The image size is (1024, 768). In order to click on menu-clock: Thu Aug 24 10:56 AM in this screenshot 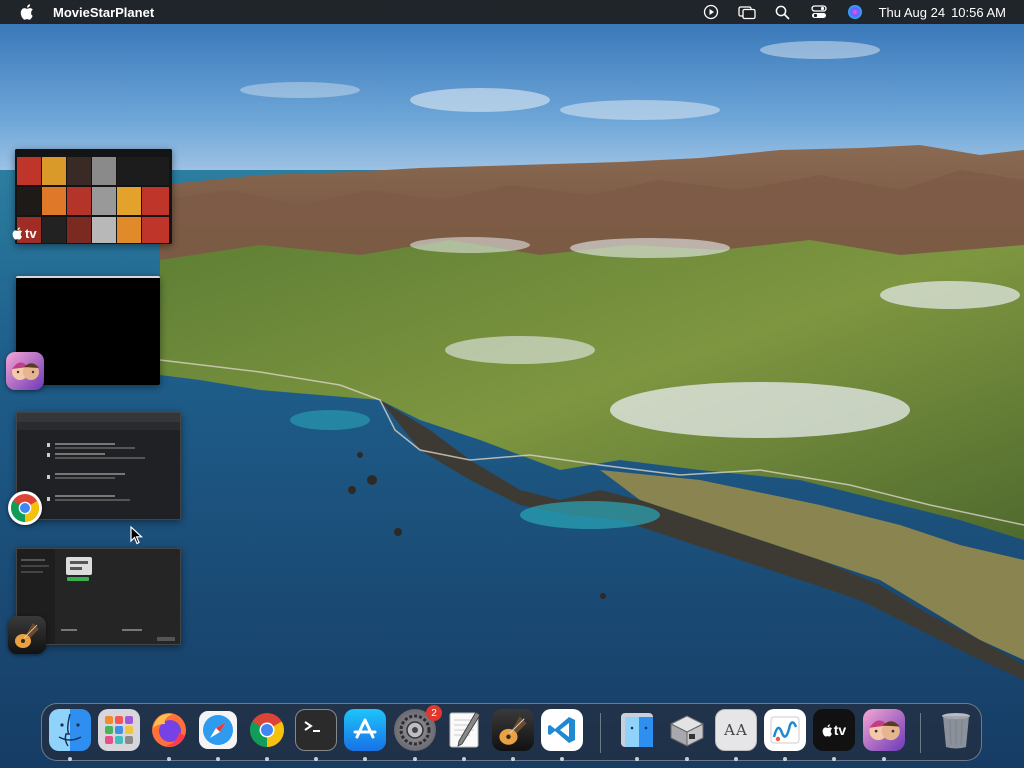, I will do `click(942, 12)`.